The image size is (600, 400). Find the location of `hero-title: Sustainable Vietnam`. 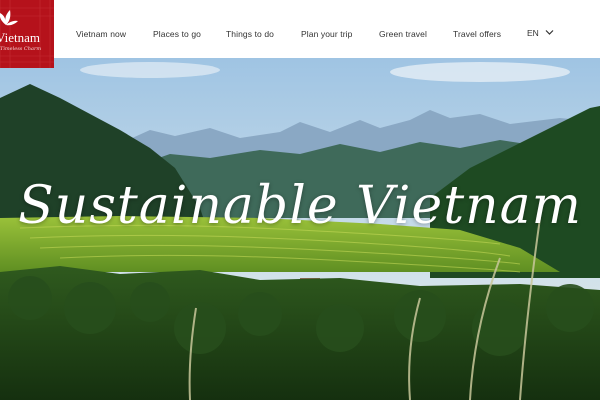

hero-title: Sustainable Vietnam is located at coordinates (300, 206).